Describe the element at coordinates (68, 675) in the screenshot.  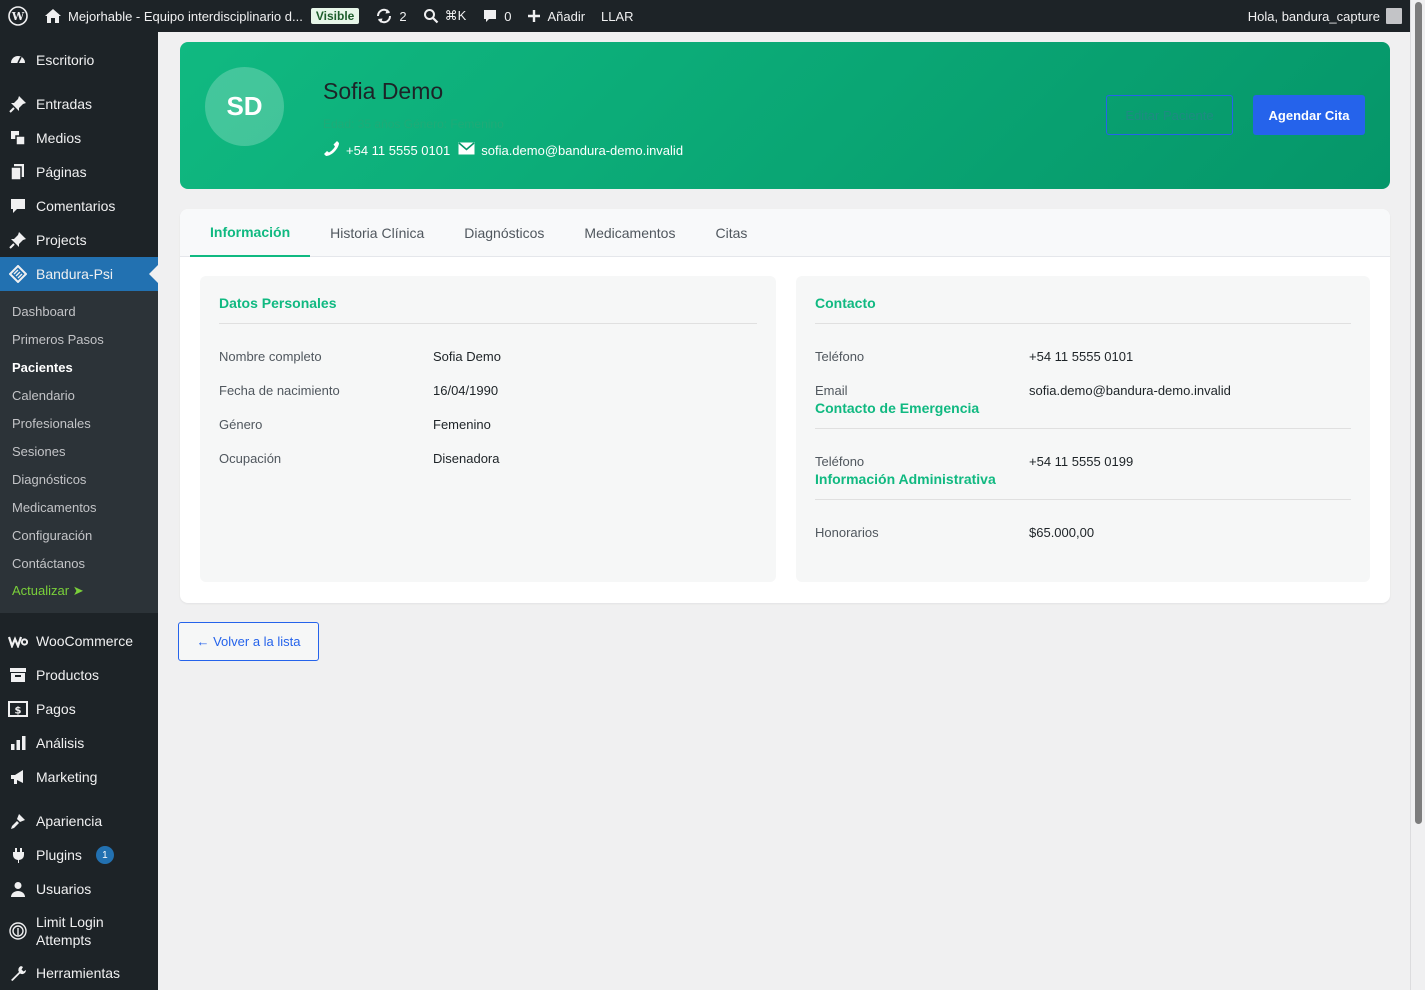
I see `menu-label: Productos` at that location.